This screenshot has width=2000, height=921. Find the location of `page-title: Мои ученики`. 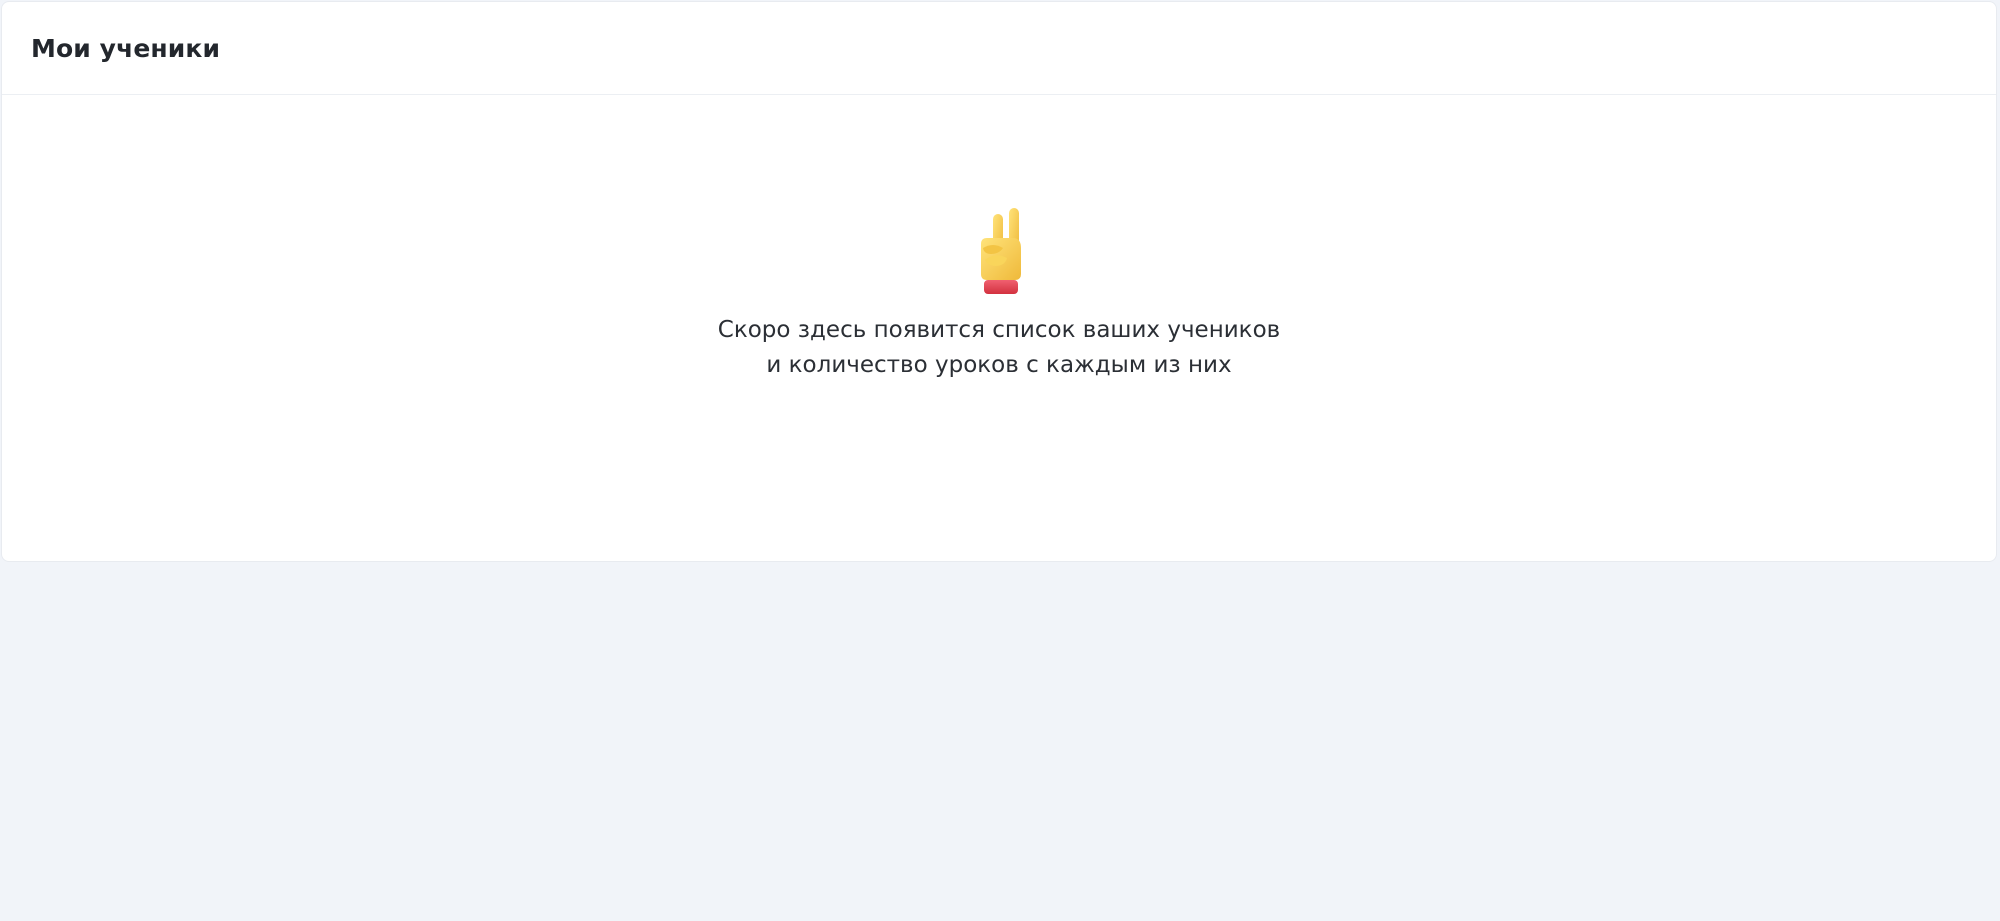

page-title: Мои ученики is located at coordinates (126, 48).